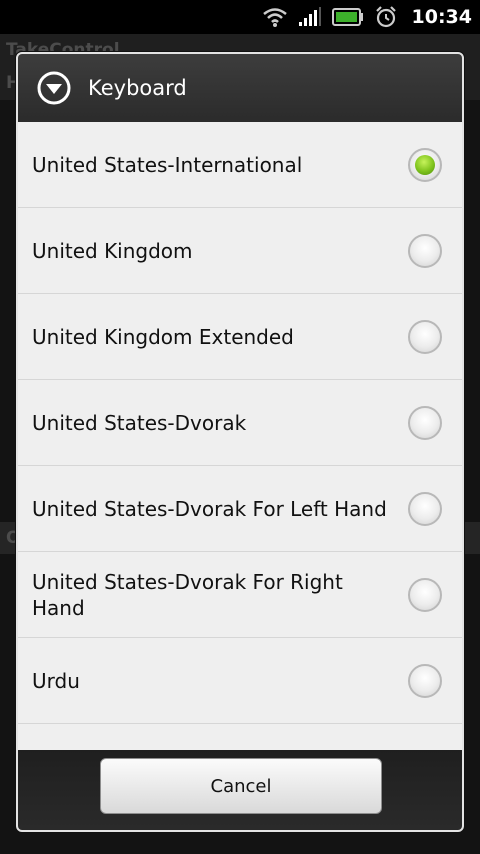  I want to click on option-row-us-dvorak-left: United States-Dvorak For Left Hand, so click(240, 509).